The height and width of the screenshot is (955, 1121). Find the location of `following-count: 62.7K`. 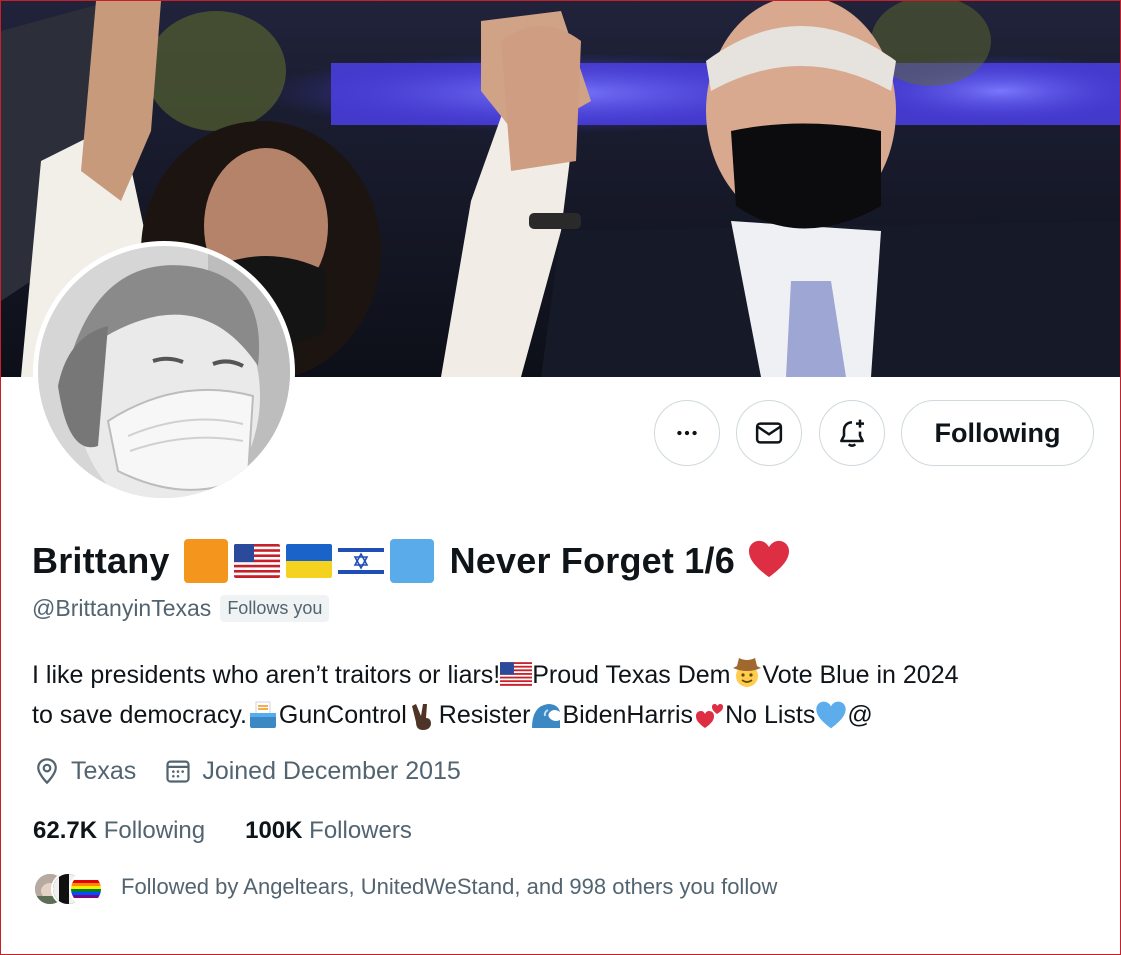

following-count: 62.7K is located at coordinates (65, 830).